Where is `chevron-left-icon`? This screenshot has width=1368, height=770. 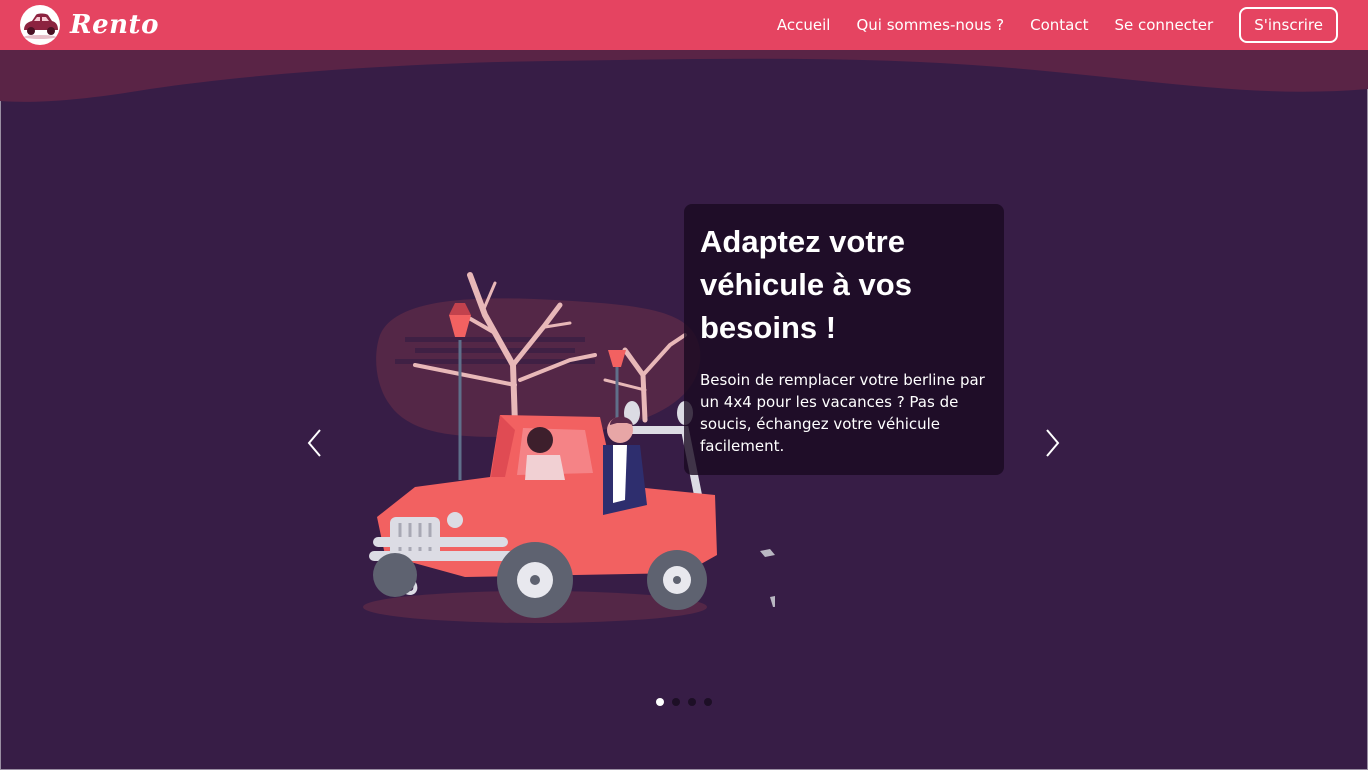
chevron-left-icon is located at coordinates (314, 443).